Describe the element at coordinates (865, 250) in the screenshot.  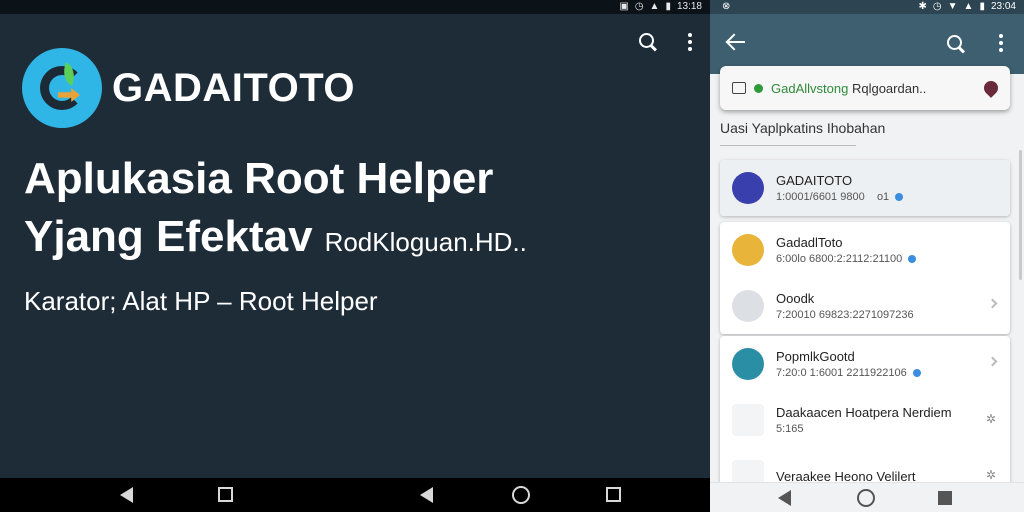
I see `list-item: GadadlToto 6:00lo 6800:2:2112:21100` at that location.